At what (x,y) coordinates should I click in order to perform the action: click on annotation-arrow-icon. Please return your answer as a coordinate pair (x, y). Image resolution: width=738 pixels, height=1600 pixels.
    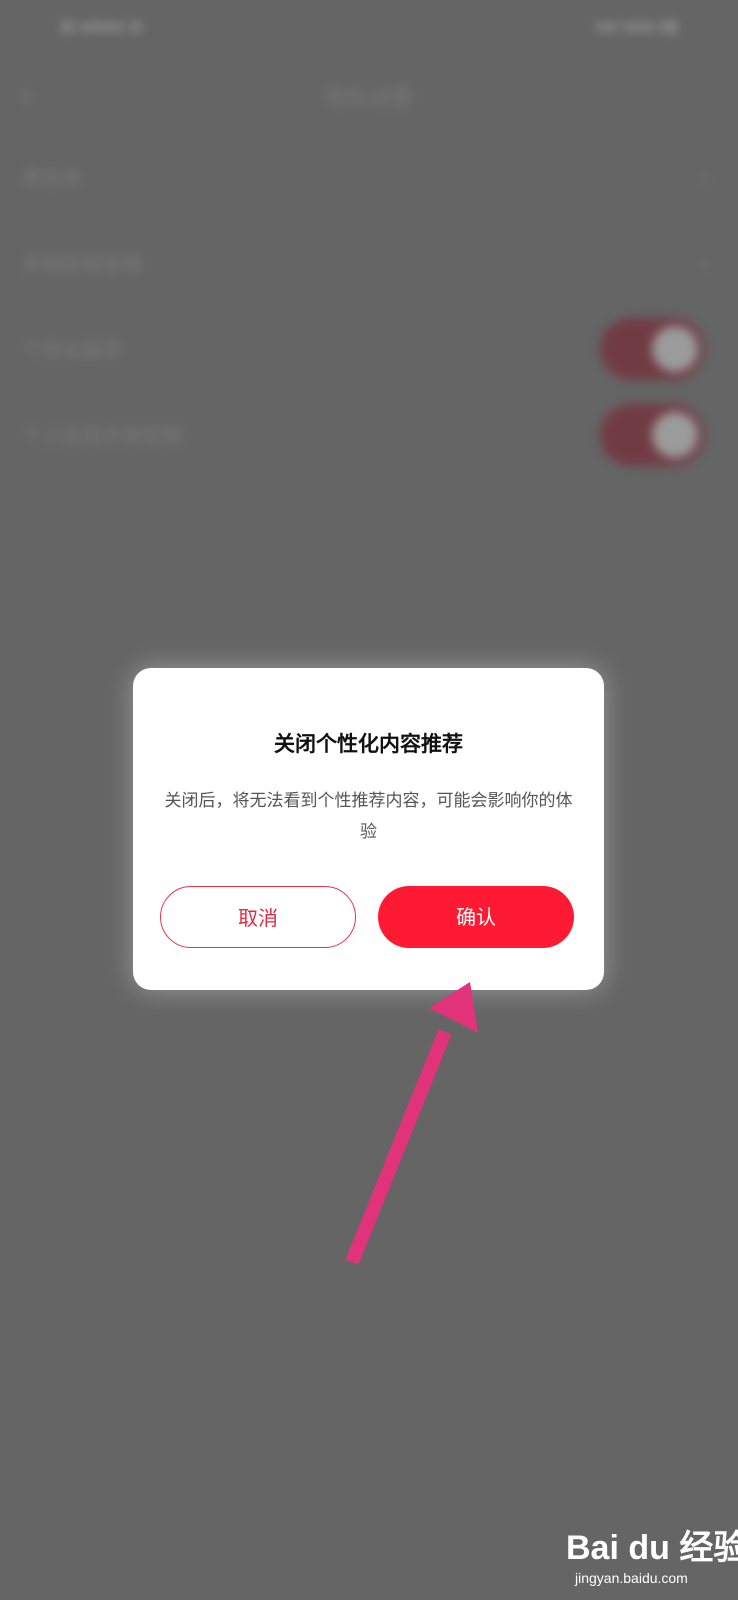
    Looking at the image, I should click on (411, 1123).